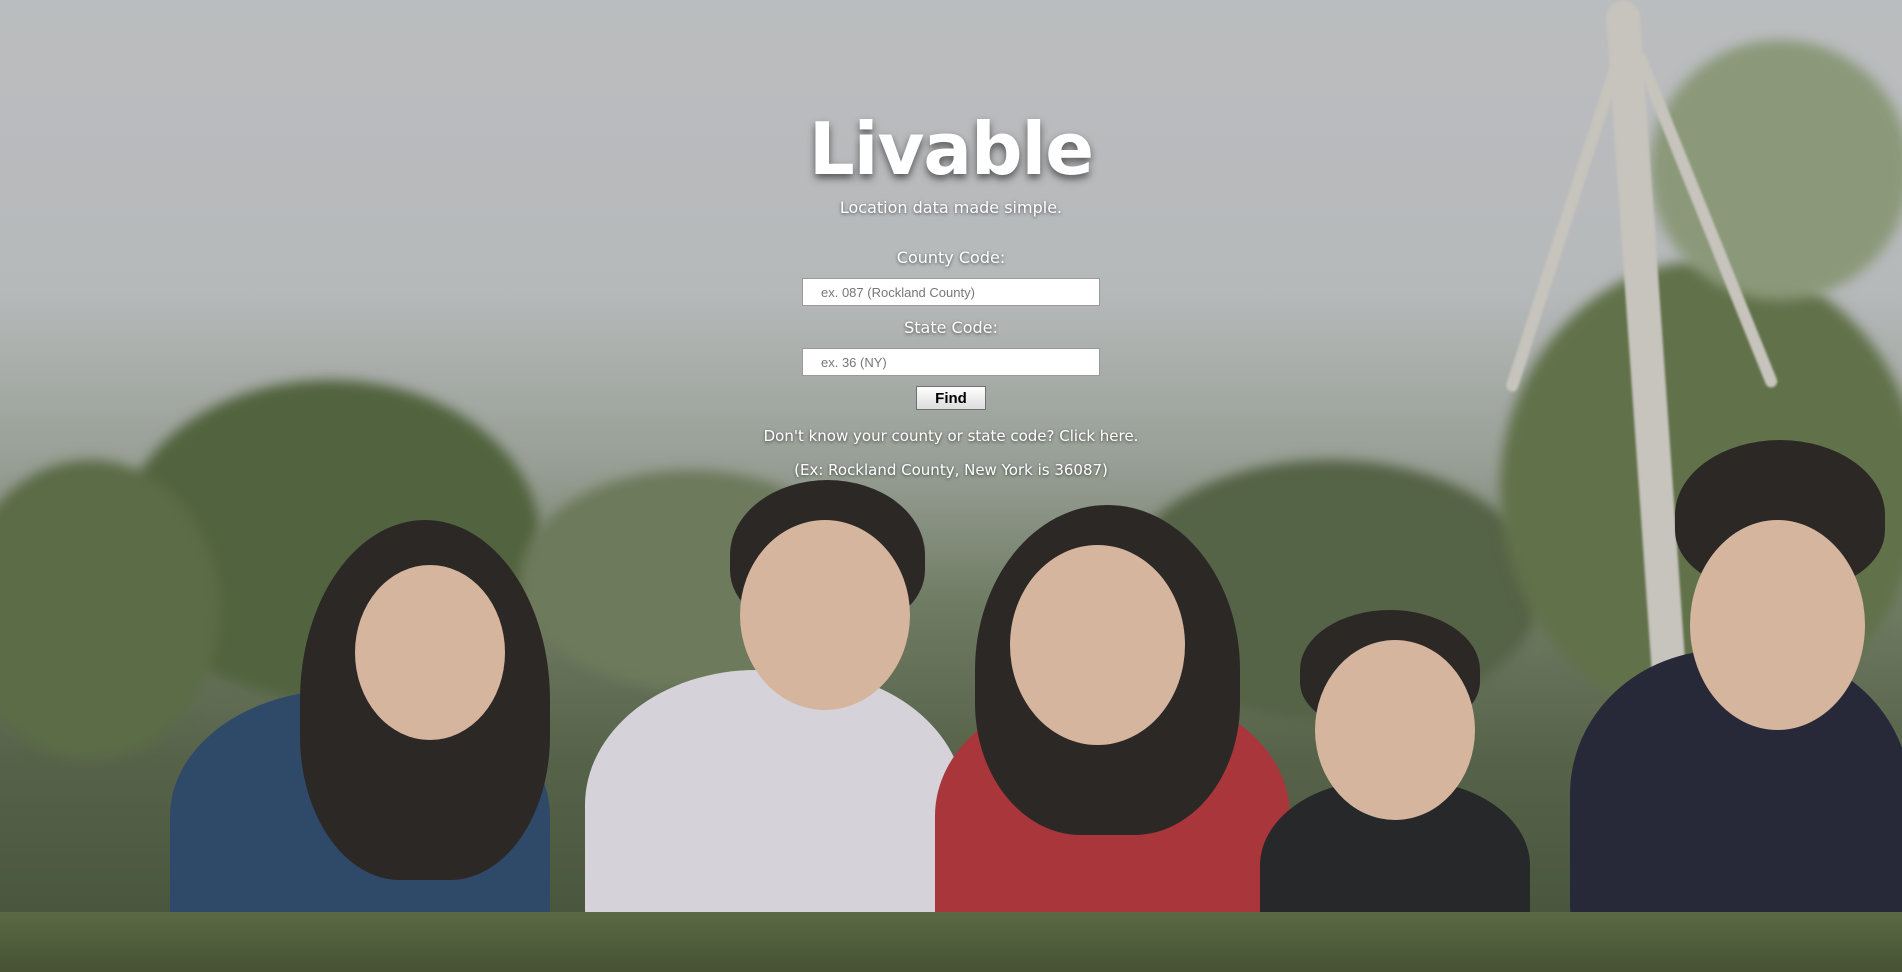  What do you see at coordinates (951, 257) in the screenshot?
I see `county-code-label: County Code:` at bounding box center [951, 257].